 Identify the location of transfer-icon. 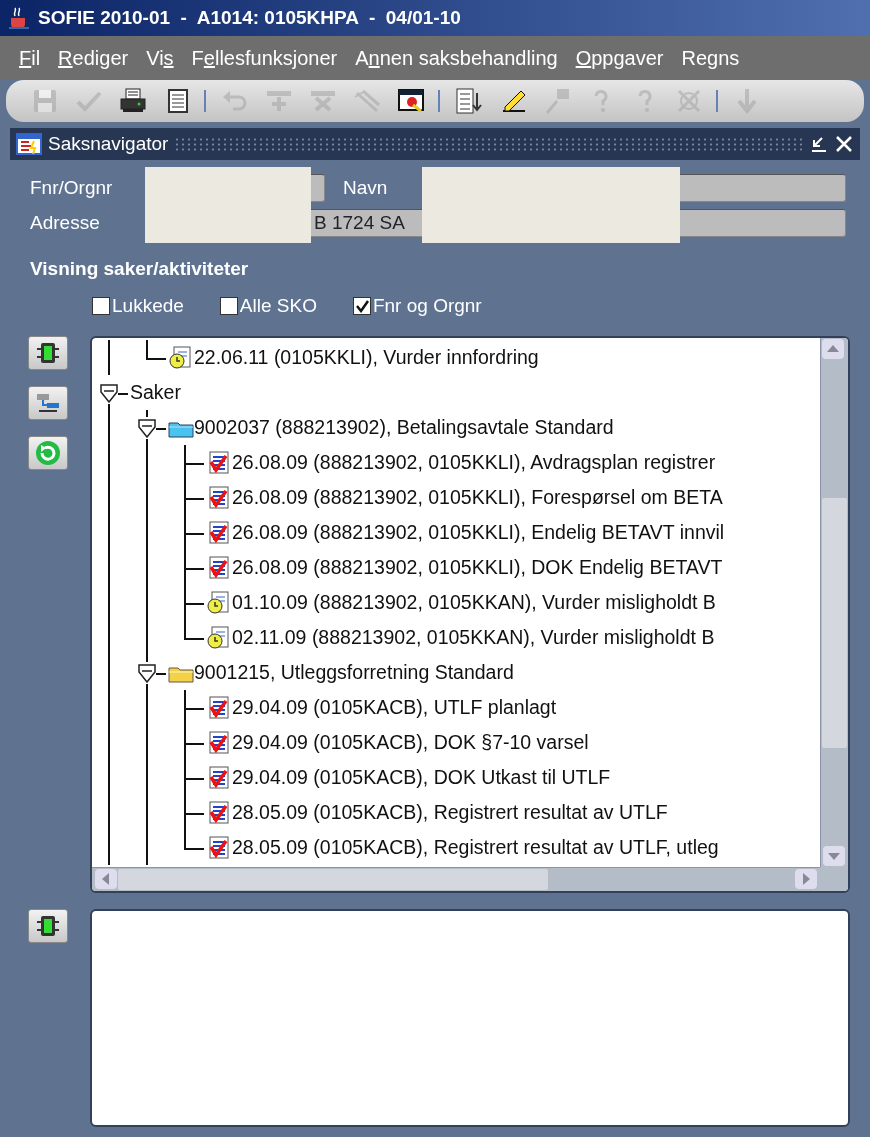
(48, 403).